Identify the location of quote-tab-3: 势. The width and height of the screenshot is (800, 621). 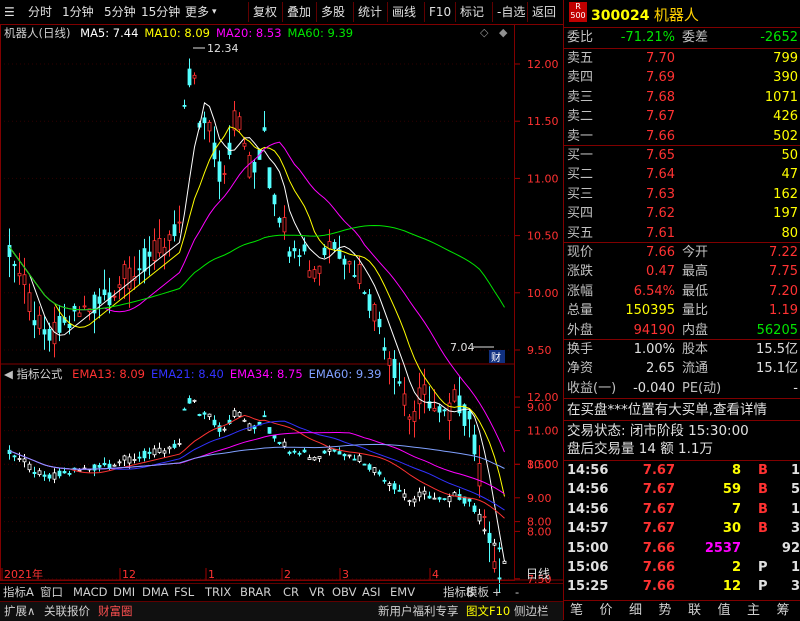
(665, 611).